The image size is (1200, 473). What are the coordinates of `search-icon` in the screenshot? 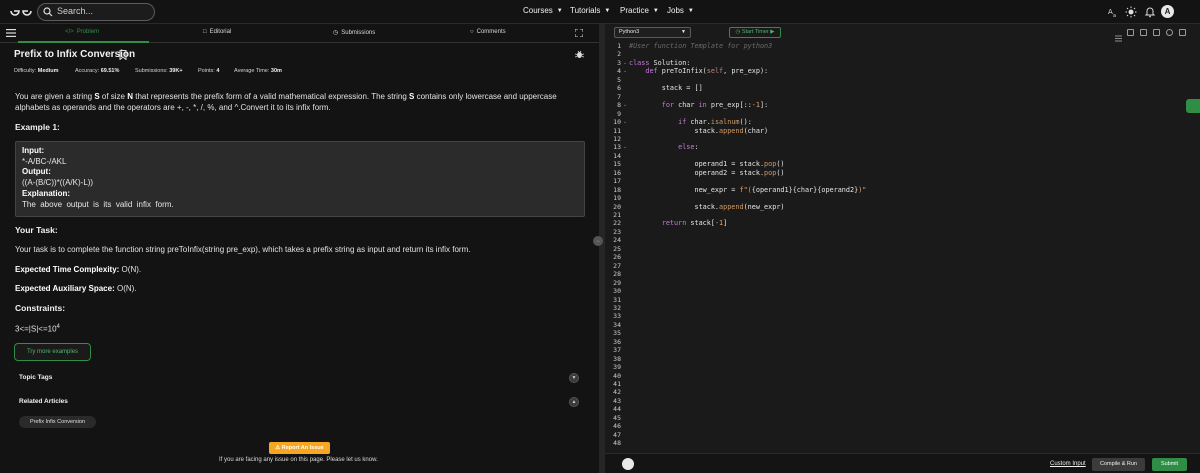 It's located at (48, 12).